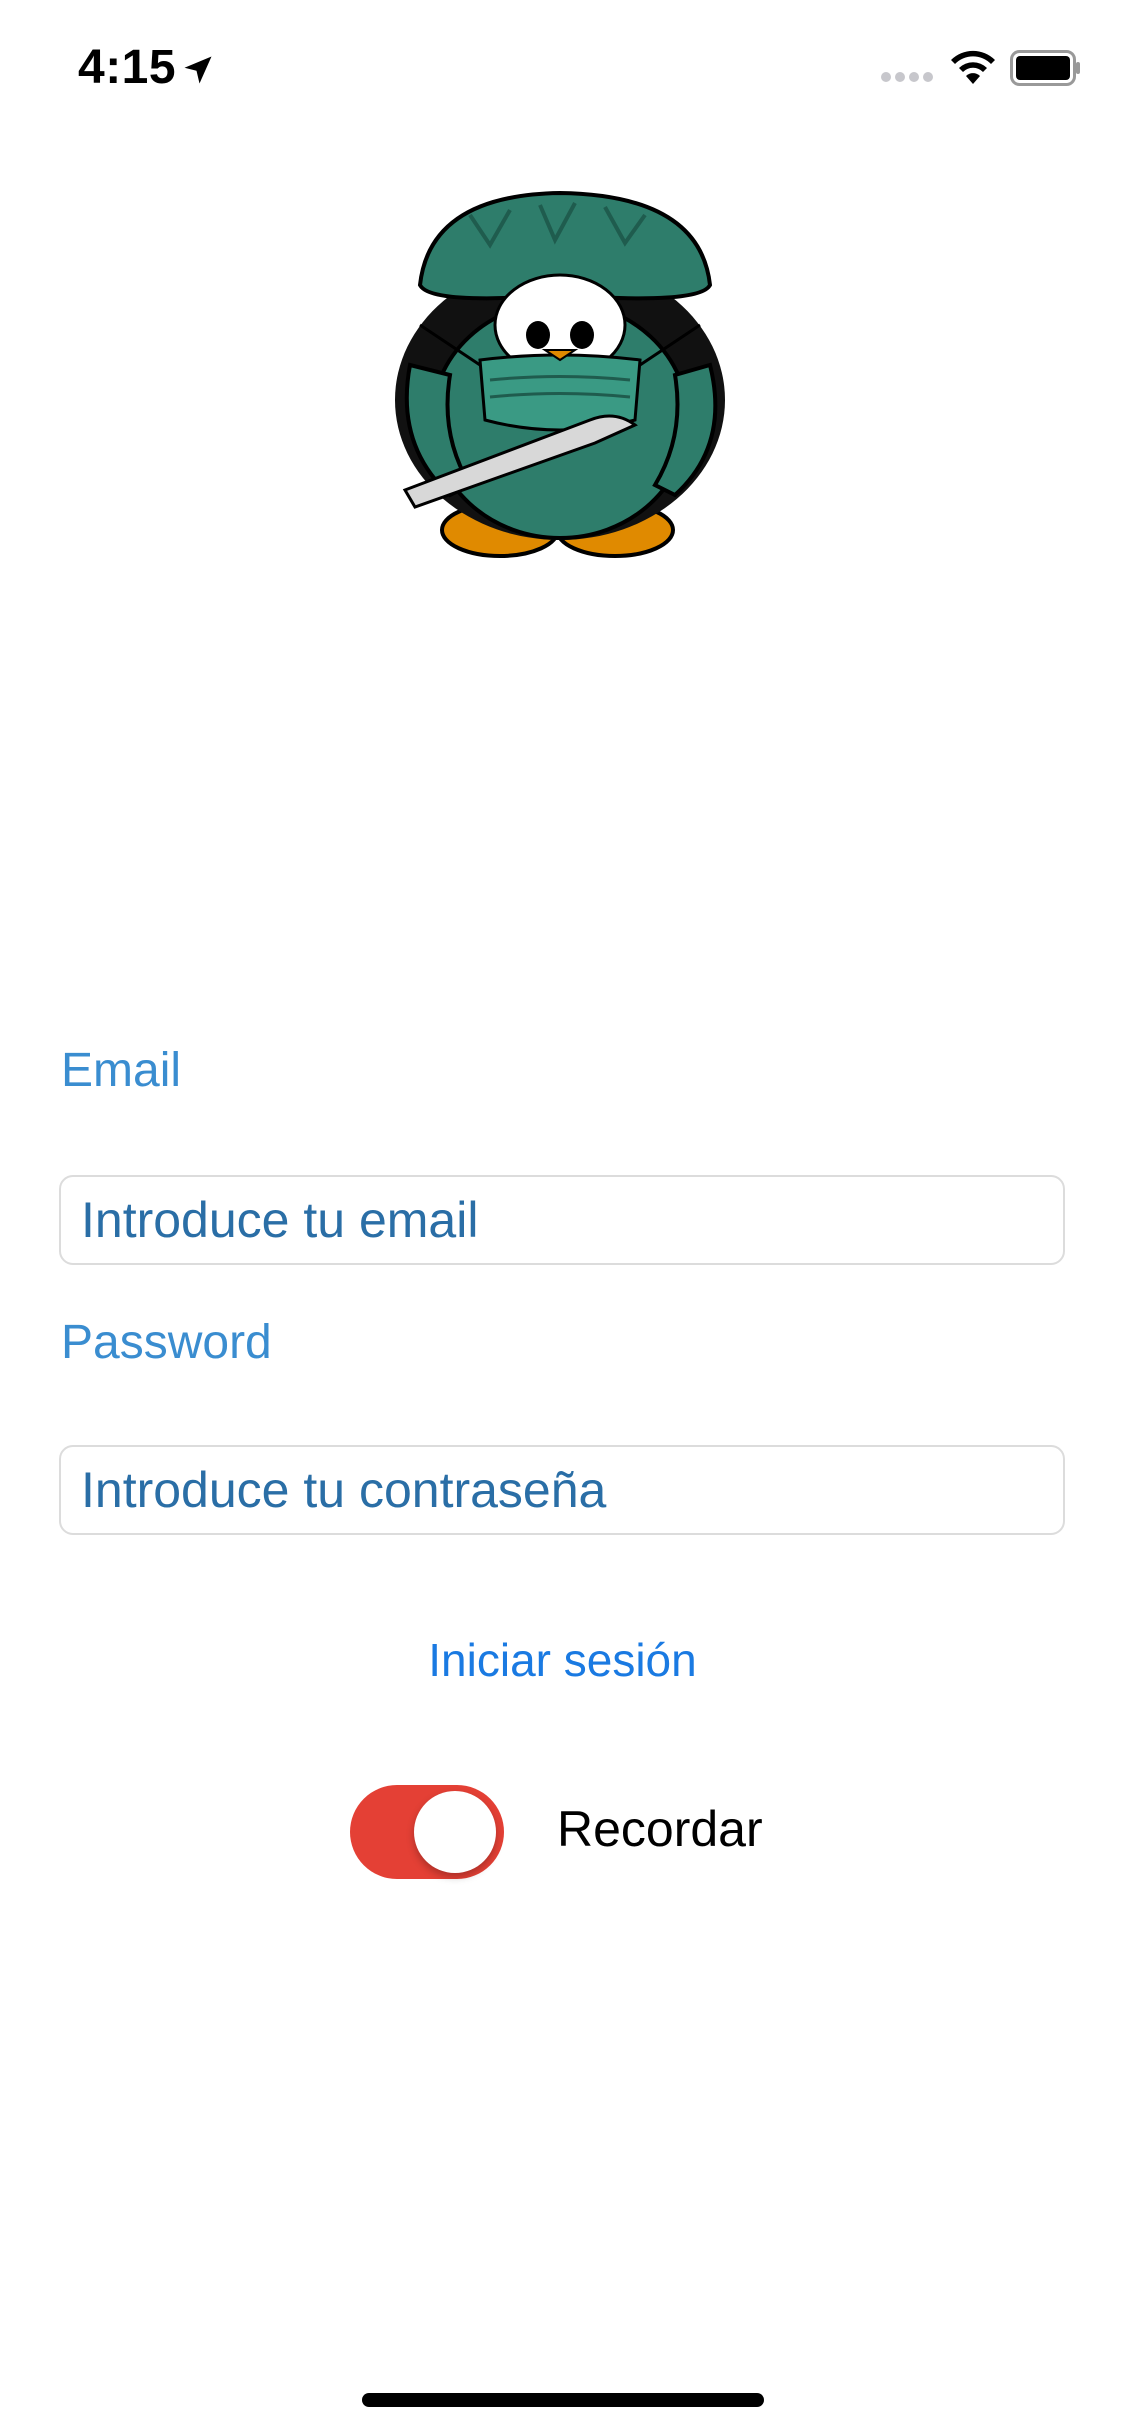 This screenshot has width=1125, height=2436. I want to click on home-indicator, so click(563, 2400).